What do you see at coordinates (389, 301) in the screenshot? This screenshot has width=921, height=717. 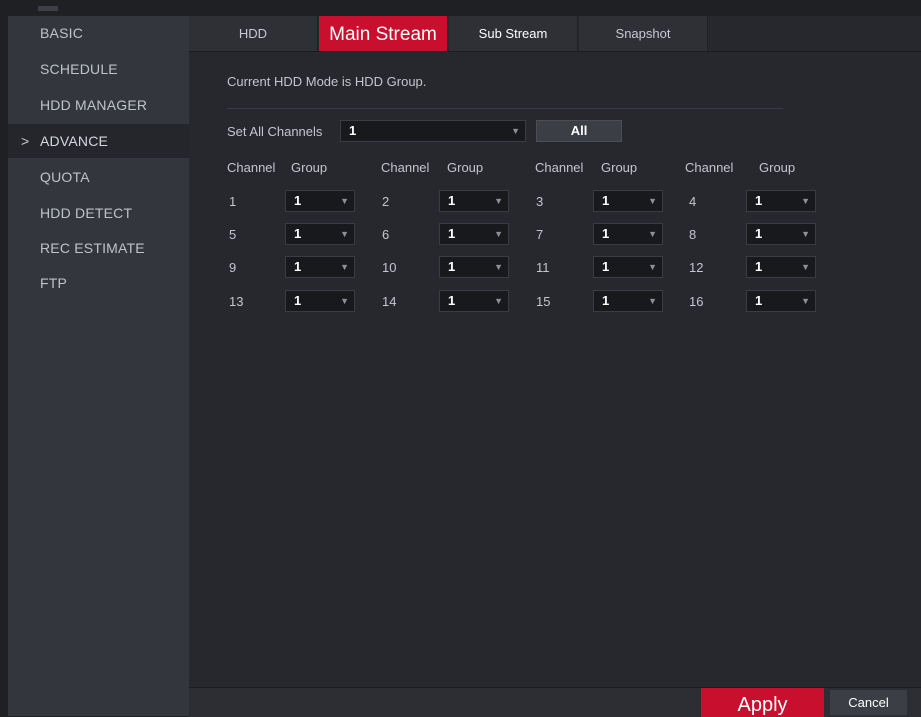 I see `channel-number: 14` at bounding box center [389, 301].